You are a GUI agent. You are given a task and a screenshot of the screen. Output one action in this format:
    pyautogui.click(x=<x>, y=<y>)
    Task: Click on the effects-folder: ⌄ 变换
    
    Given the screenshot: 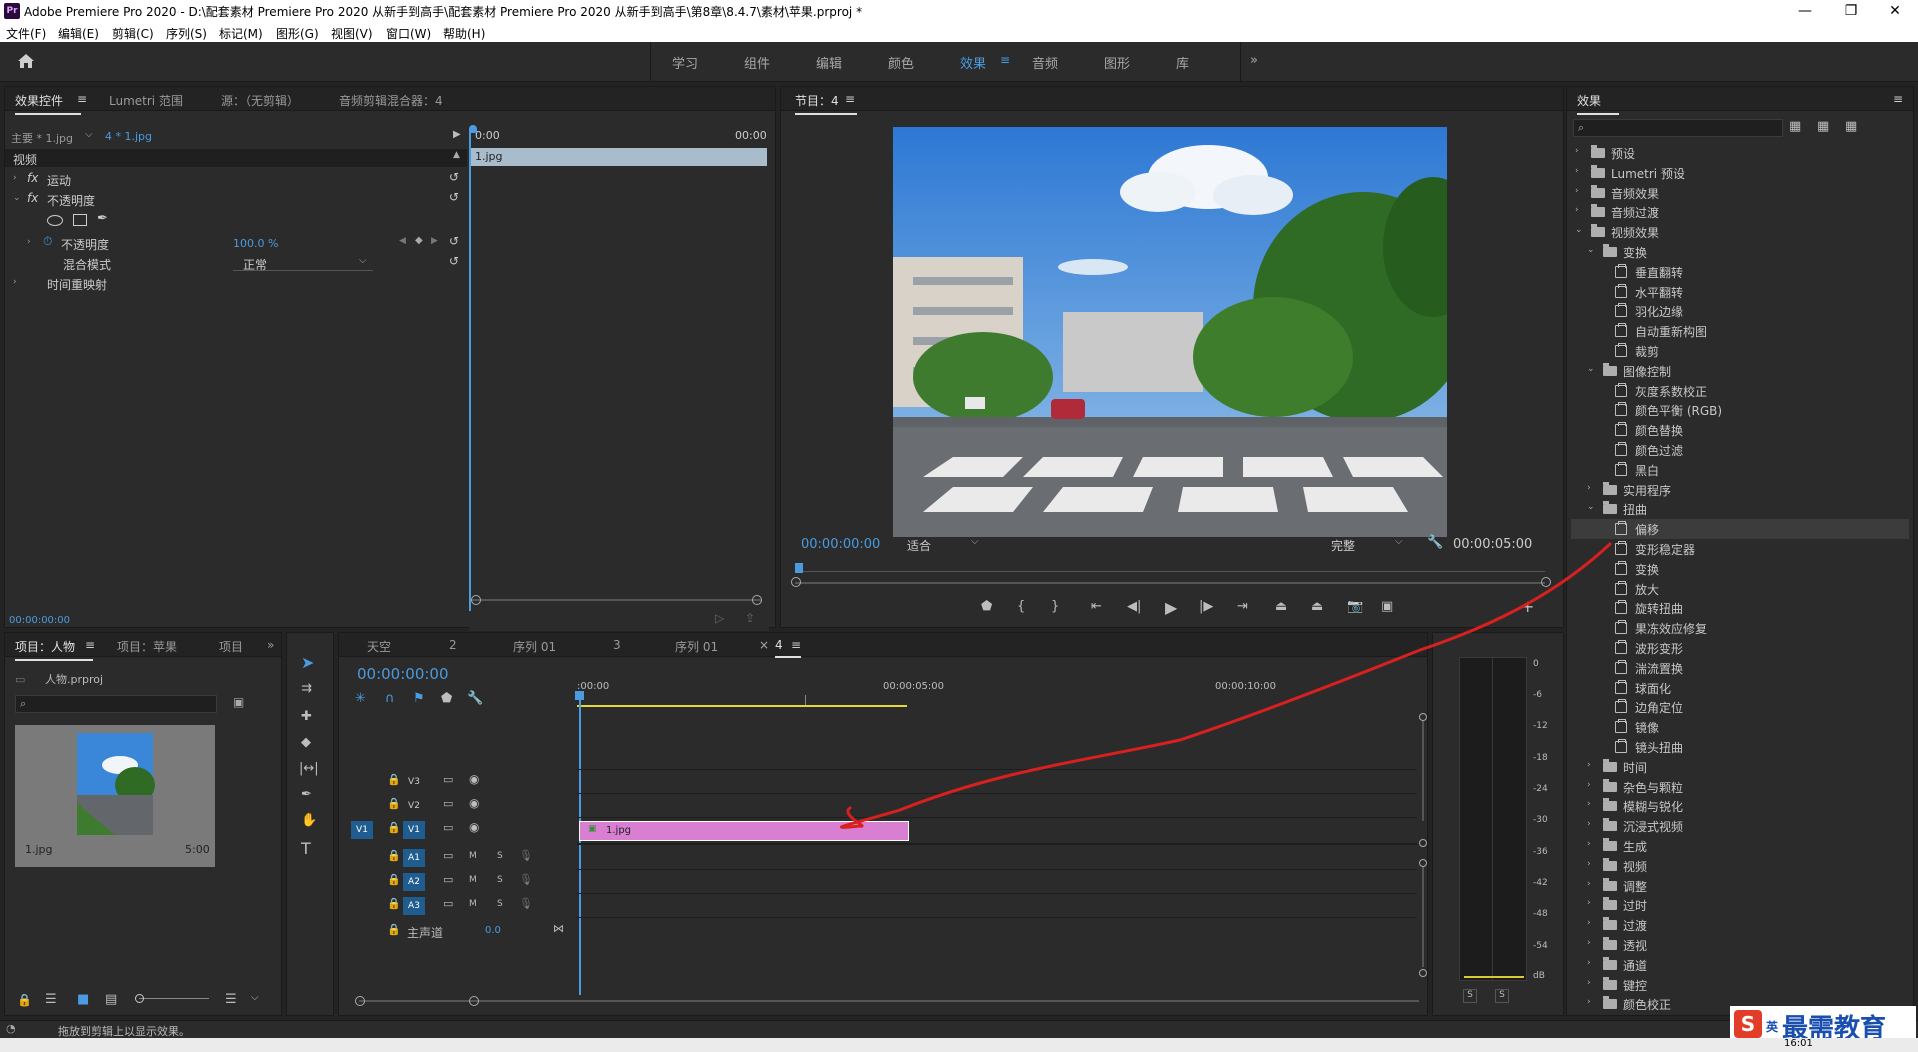 What is the action you would take?
    pyautogui.click(x=1740, y=252)
    